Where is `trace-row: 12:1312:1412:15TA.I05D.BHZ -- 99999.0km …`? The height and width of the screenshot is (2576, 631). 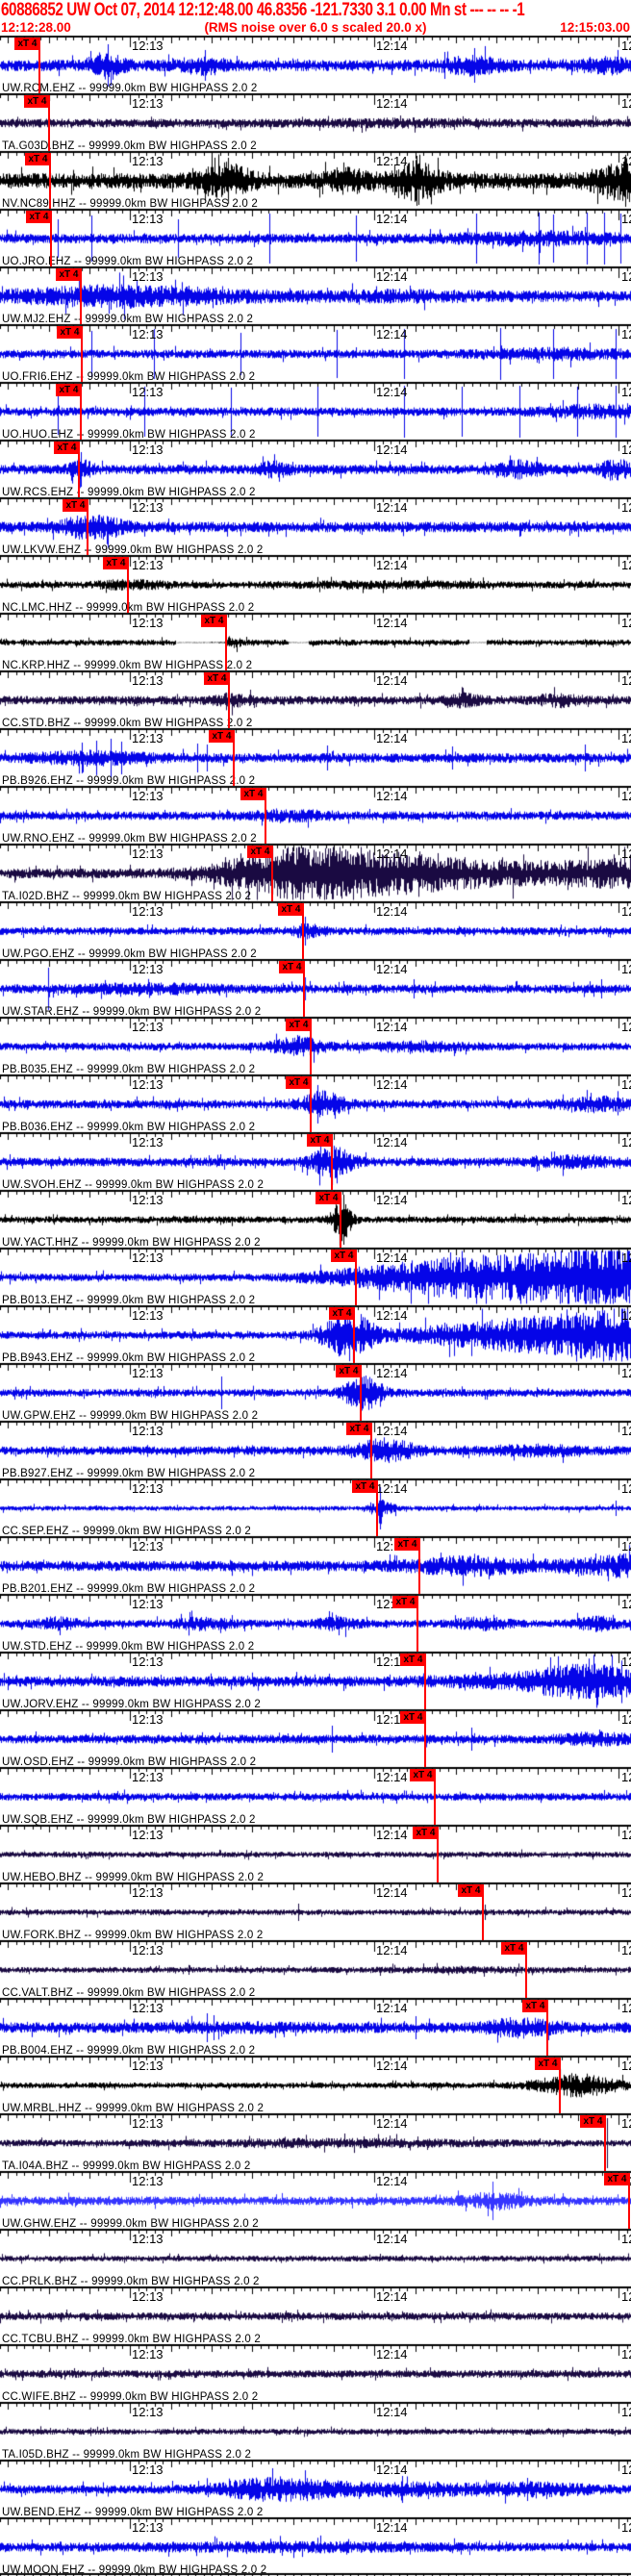 trace-row: 12:1312:1412:15TA.I05D.BHZ -- 99999.0km … is located at coordinates (315, 2431).